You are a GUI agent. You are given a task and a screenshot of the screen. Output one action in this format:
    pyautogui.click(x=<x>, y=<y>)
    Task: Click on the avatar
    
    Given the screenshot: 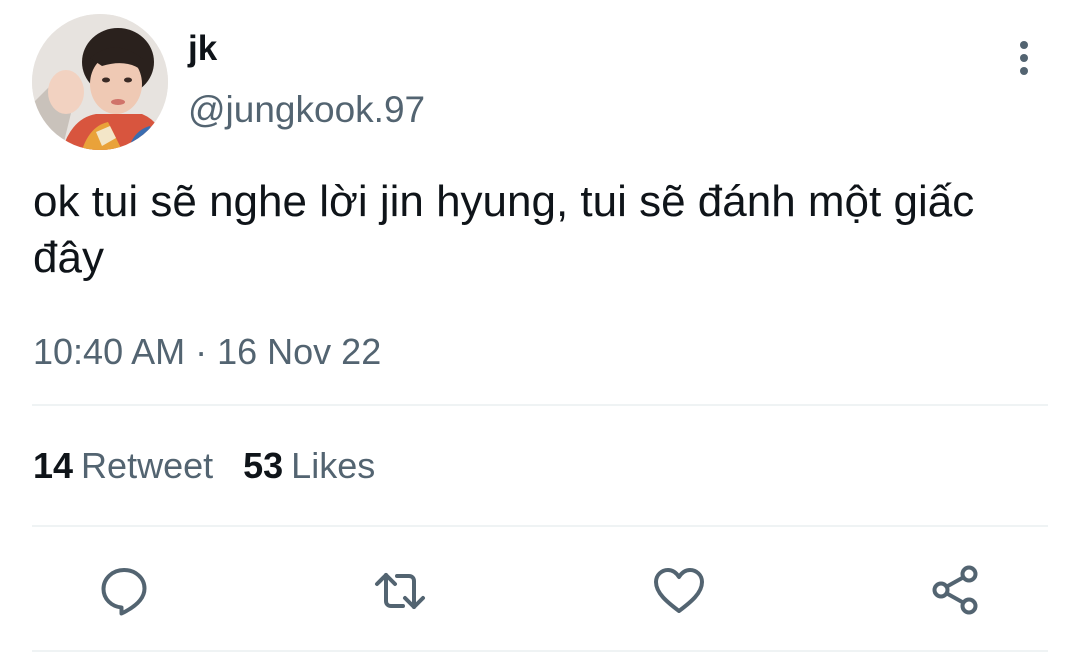 What is the action you would take?
    pyautogui.click(x=100, y=82)
    